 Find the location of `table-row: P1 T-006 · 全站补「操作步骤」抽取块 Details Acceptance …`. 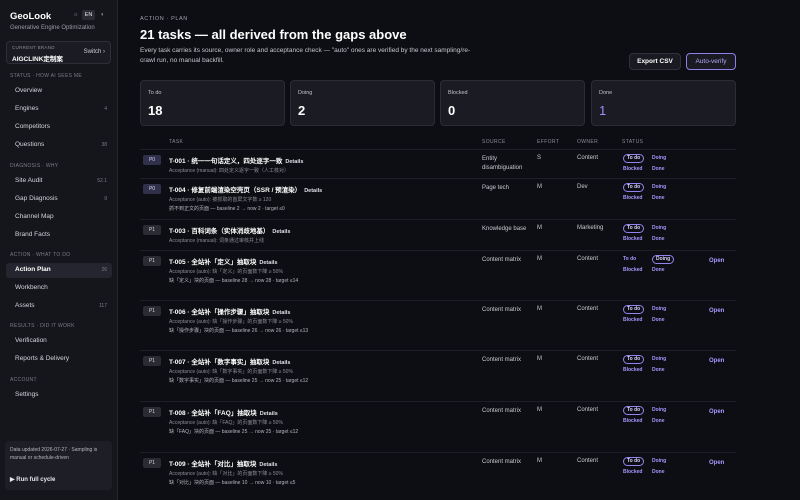

table-row: P1 T-006 · 全站补「操作步骤」抽取块 Details Acceptance … is located at coordinates (438, 325).